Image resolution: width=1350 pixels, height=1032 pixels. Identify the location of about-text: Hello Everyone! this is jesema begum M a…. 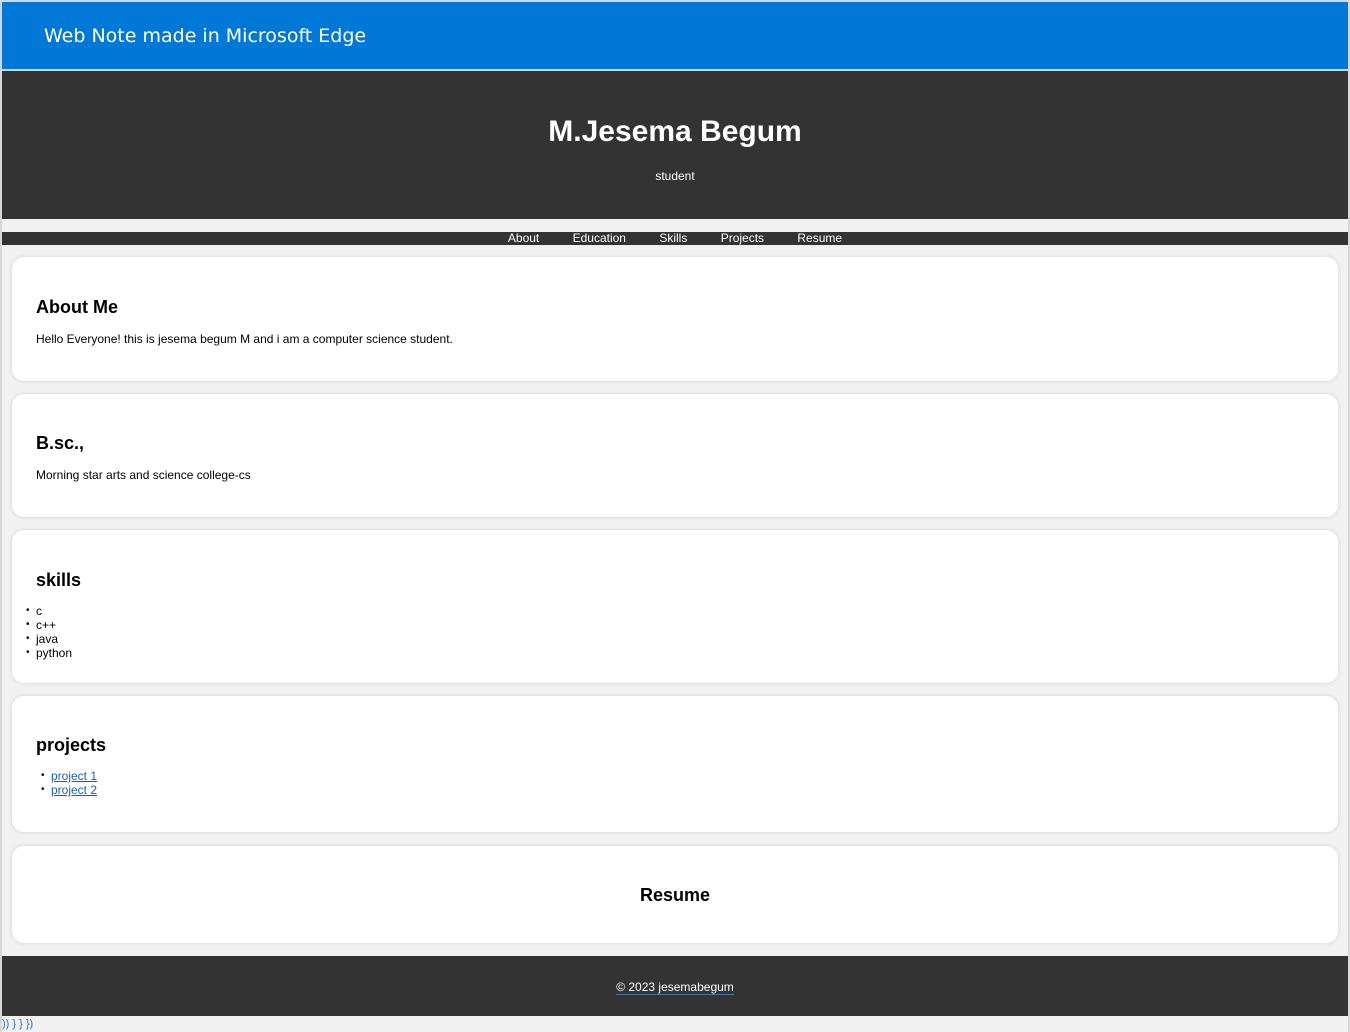
(244, 339).